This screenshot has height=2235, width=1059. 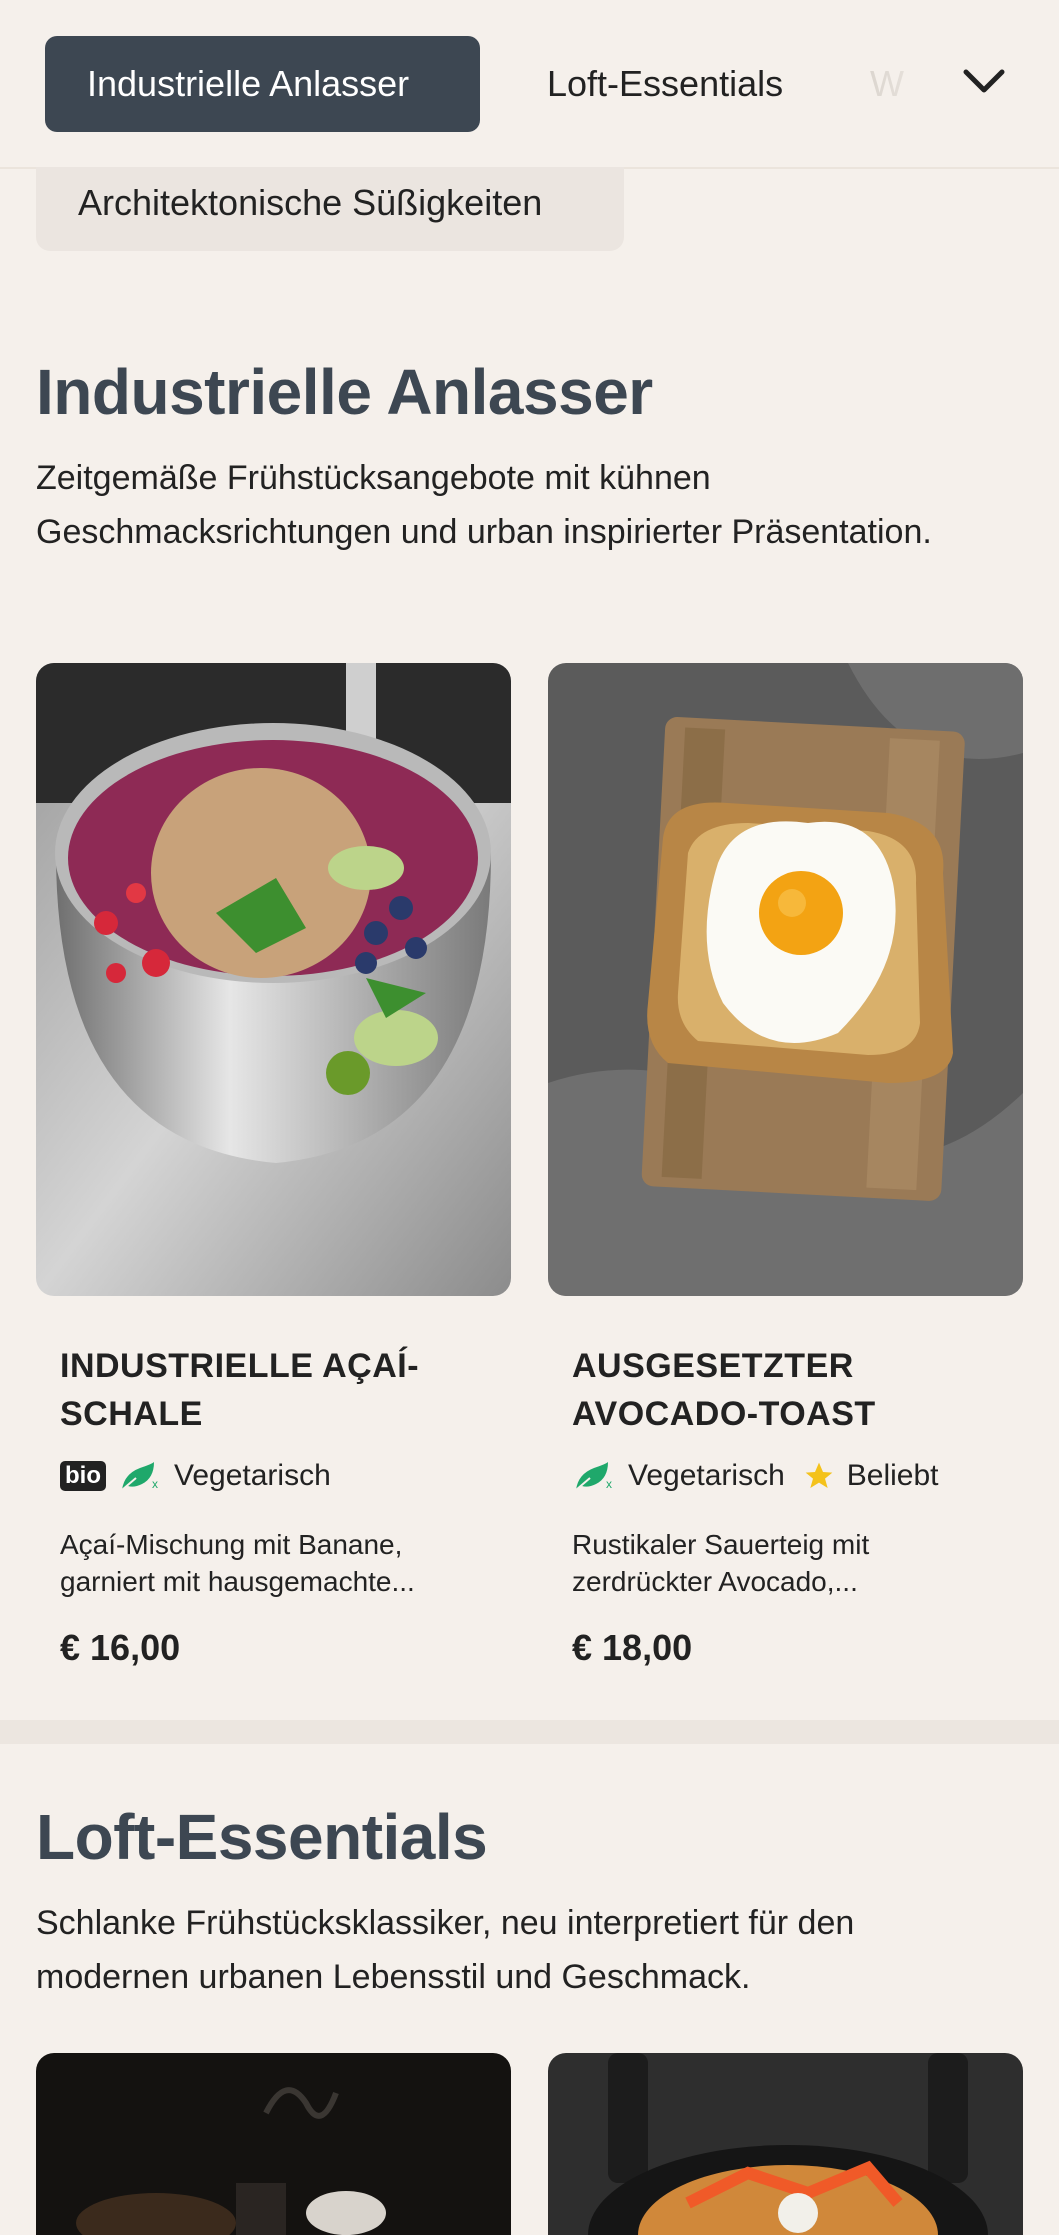 I want to click on popular-label: Beliebt, so click(x=892, y=1475).